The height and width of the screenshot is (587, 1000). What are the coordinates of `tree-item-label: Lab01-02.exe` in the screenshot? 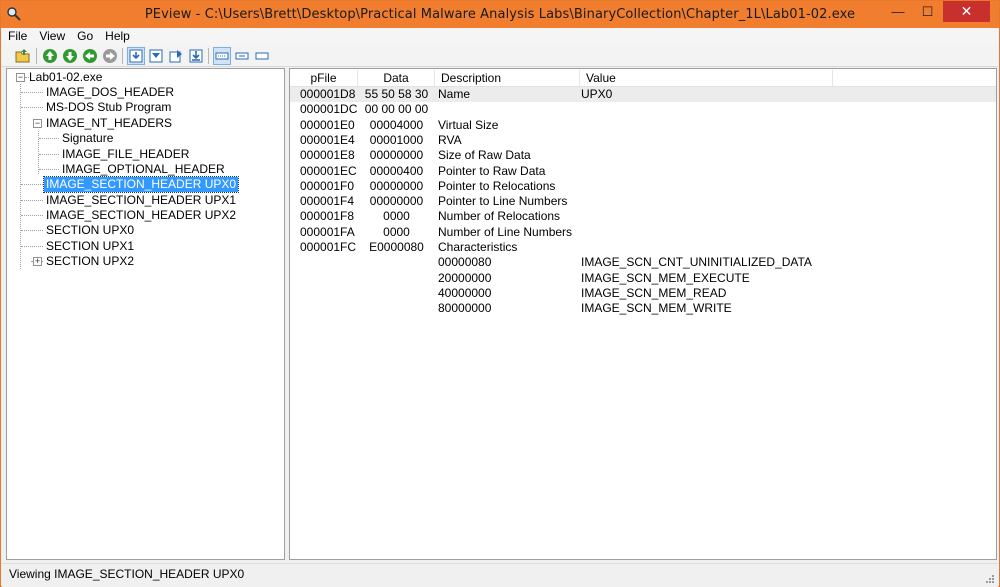 It's located at (66, 77).